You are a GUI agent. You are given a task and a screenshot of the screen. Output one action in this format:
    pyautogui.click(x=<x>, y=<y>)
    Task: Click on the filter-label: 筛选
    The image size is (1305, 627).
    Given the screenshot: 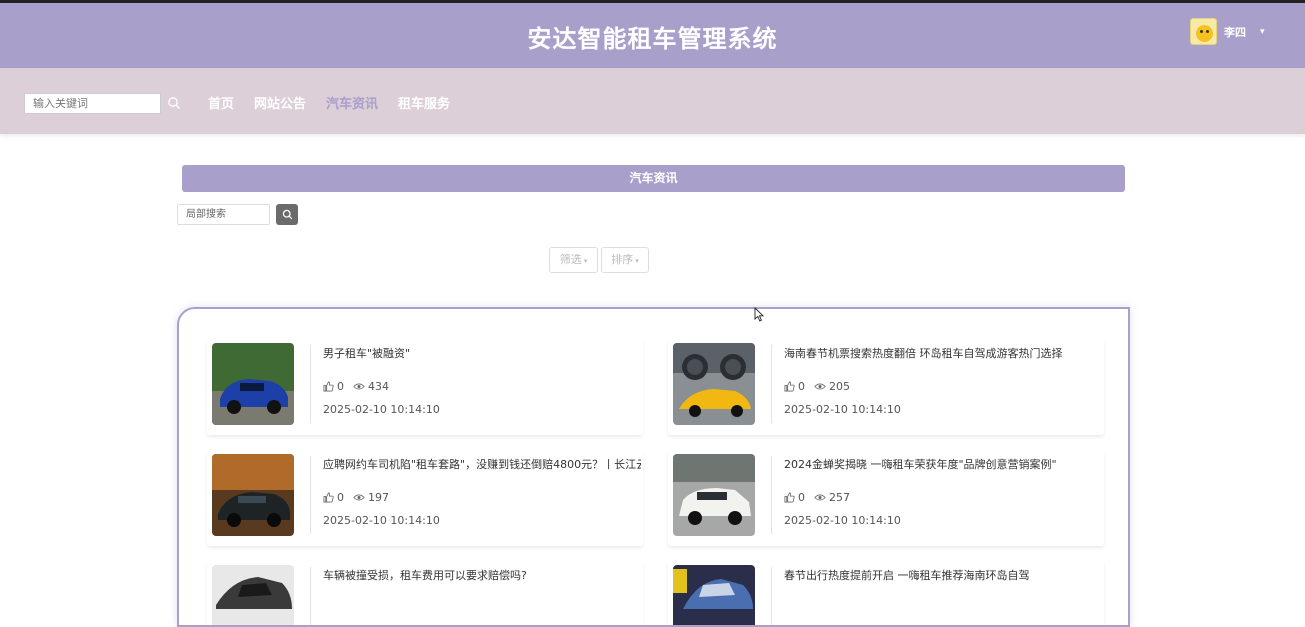 What is the action you would take?
    pyautogui.click(x=570, y=259)
    